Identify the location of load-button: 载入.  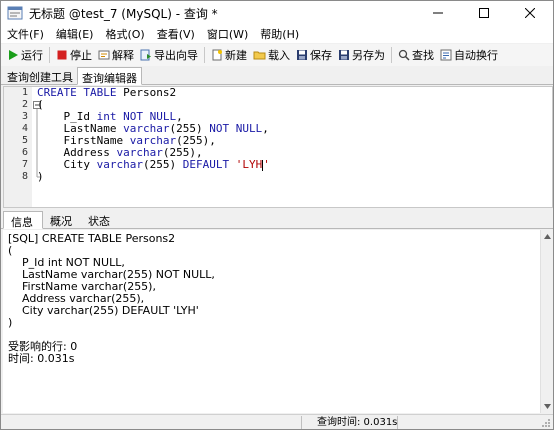
(271, 55).